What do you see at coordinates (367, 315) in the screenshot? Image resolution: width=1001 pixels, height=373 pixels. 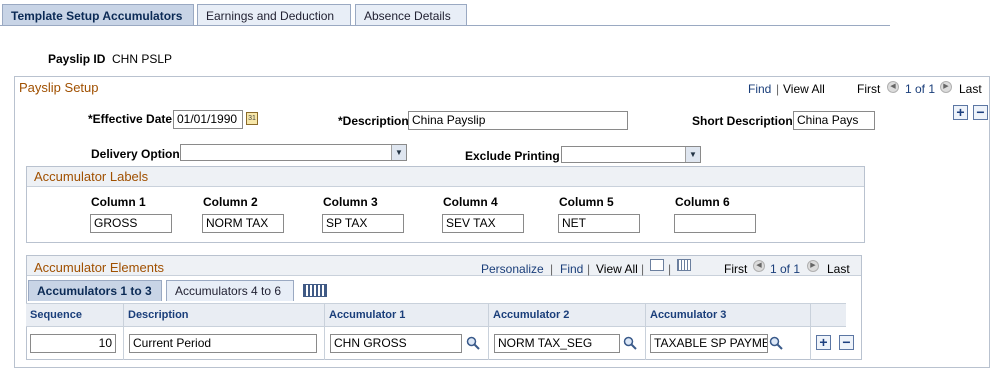 I see `accumulator-1-header: Accumulator 1` at bounding box center [367, 315].